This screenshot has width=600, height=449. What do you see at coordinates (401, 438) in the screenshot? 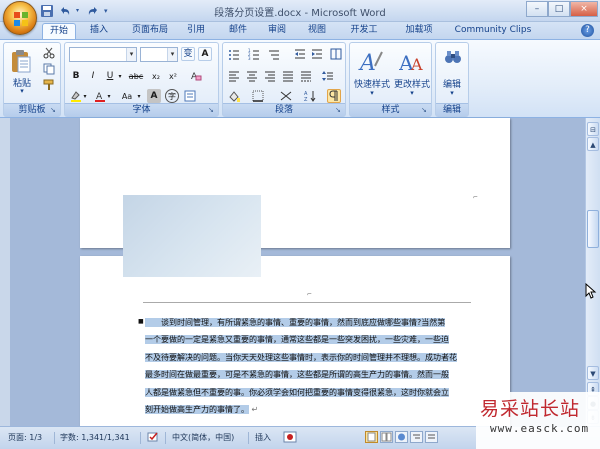
I see `web-layout-view-icon` at bounding box center [401, 438].